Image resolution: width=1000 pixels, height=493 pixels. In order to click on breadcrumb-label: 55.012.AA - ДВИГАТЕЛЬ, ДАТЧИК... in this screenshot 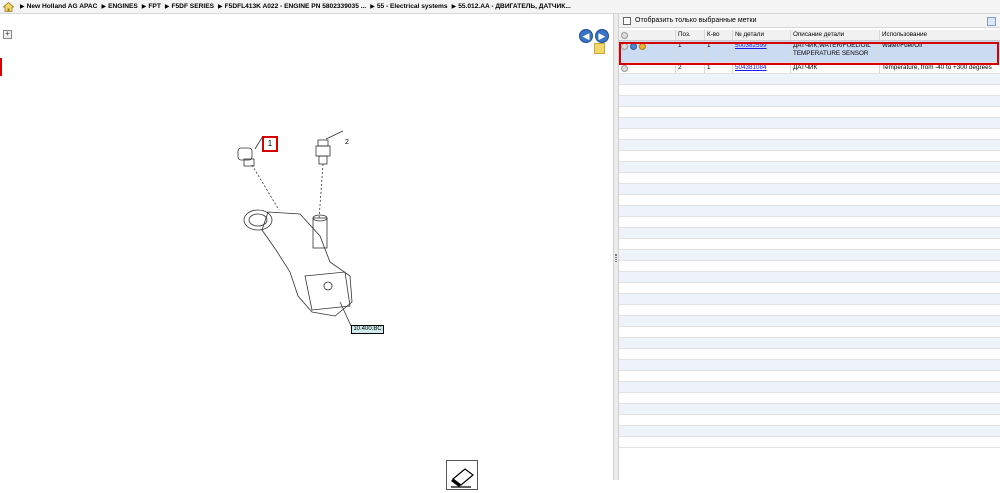, I will do `click(514, 6)`.